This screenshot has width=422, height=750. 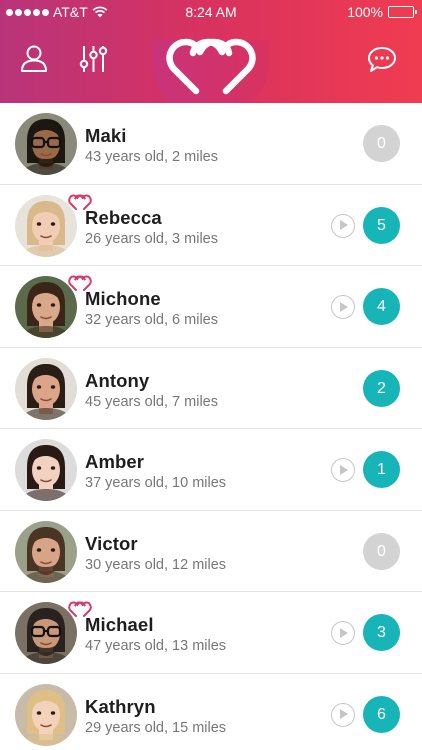 What do you see at coordinates (111, 543) in the screenshot?
I see `person-name: Victor` at bounding box center [111, 543].